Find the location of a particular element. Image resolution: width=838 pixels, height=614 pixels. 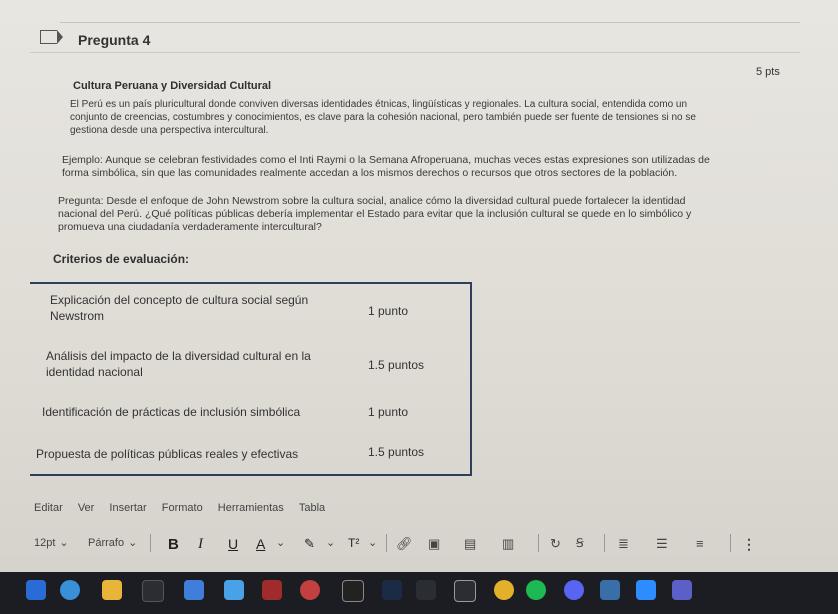

antivirus-icon is located at coordinates (272, 590).